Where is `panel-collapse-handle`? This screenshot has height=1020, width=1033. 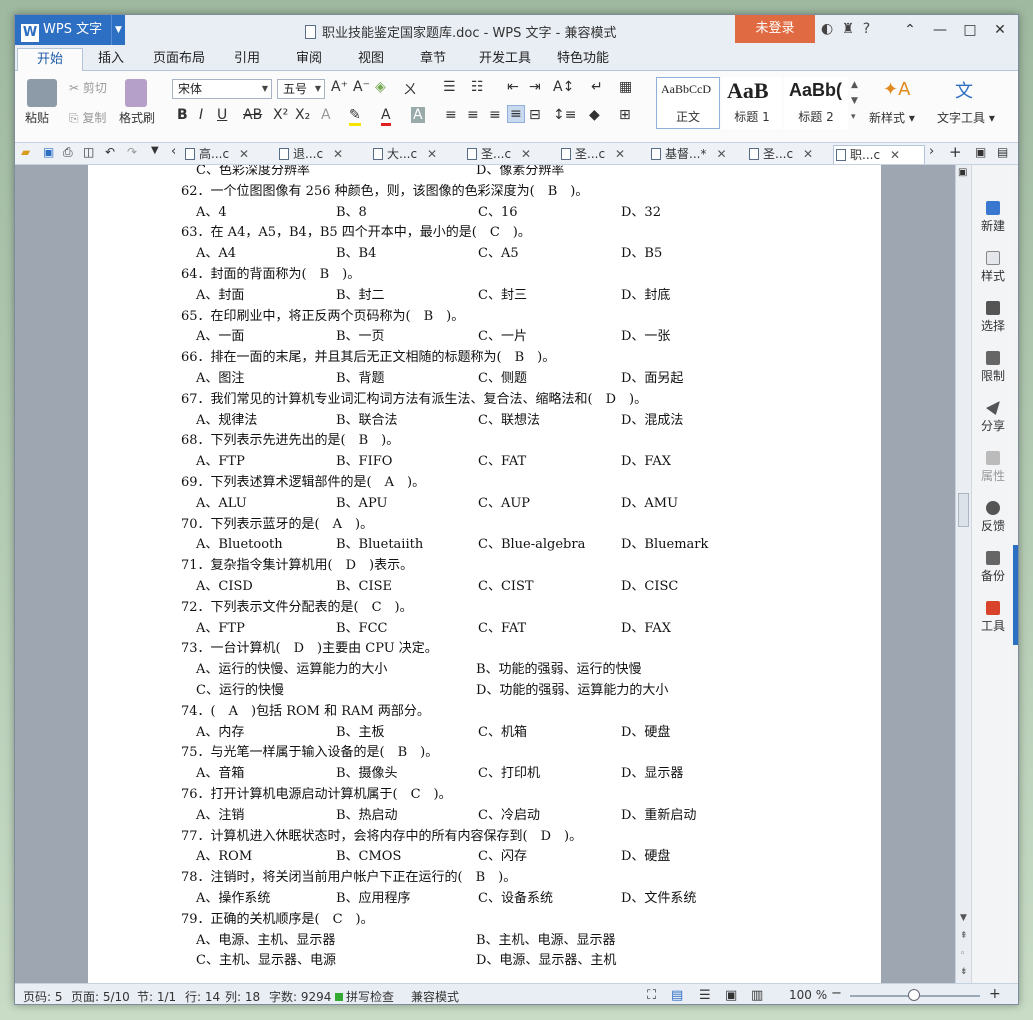
panel-collapse-handle is located at coordinates (1015, 595).